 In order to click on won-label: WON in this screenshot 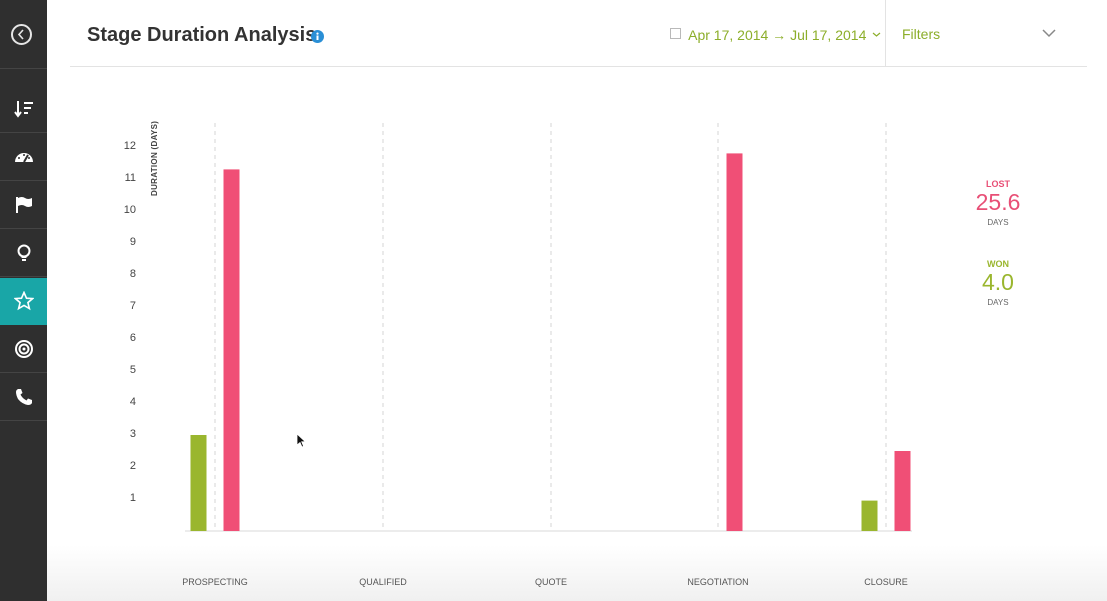, I will do `click(998, 264)`.